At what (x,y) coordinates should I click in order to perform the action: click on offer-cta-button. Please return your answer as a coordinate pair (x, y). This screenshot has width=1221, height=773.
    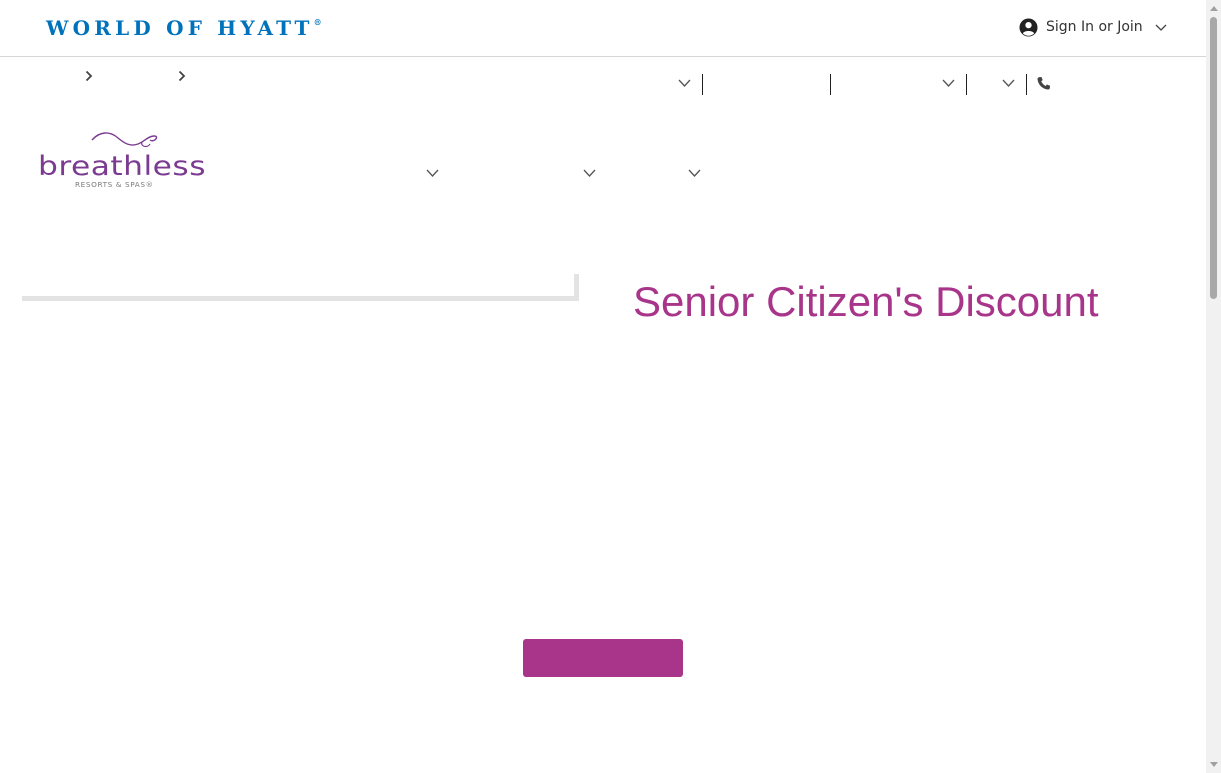
    Looking at the image, I should click on (603, 658).